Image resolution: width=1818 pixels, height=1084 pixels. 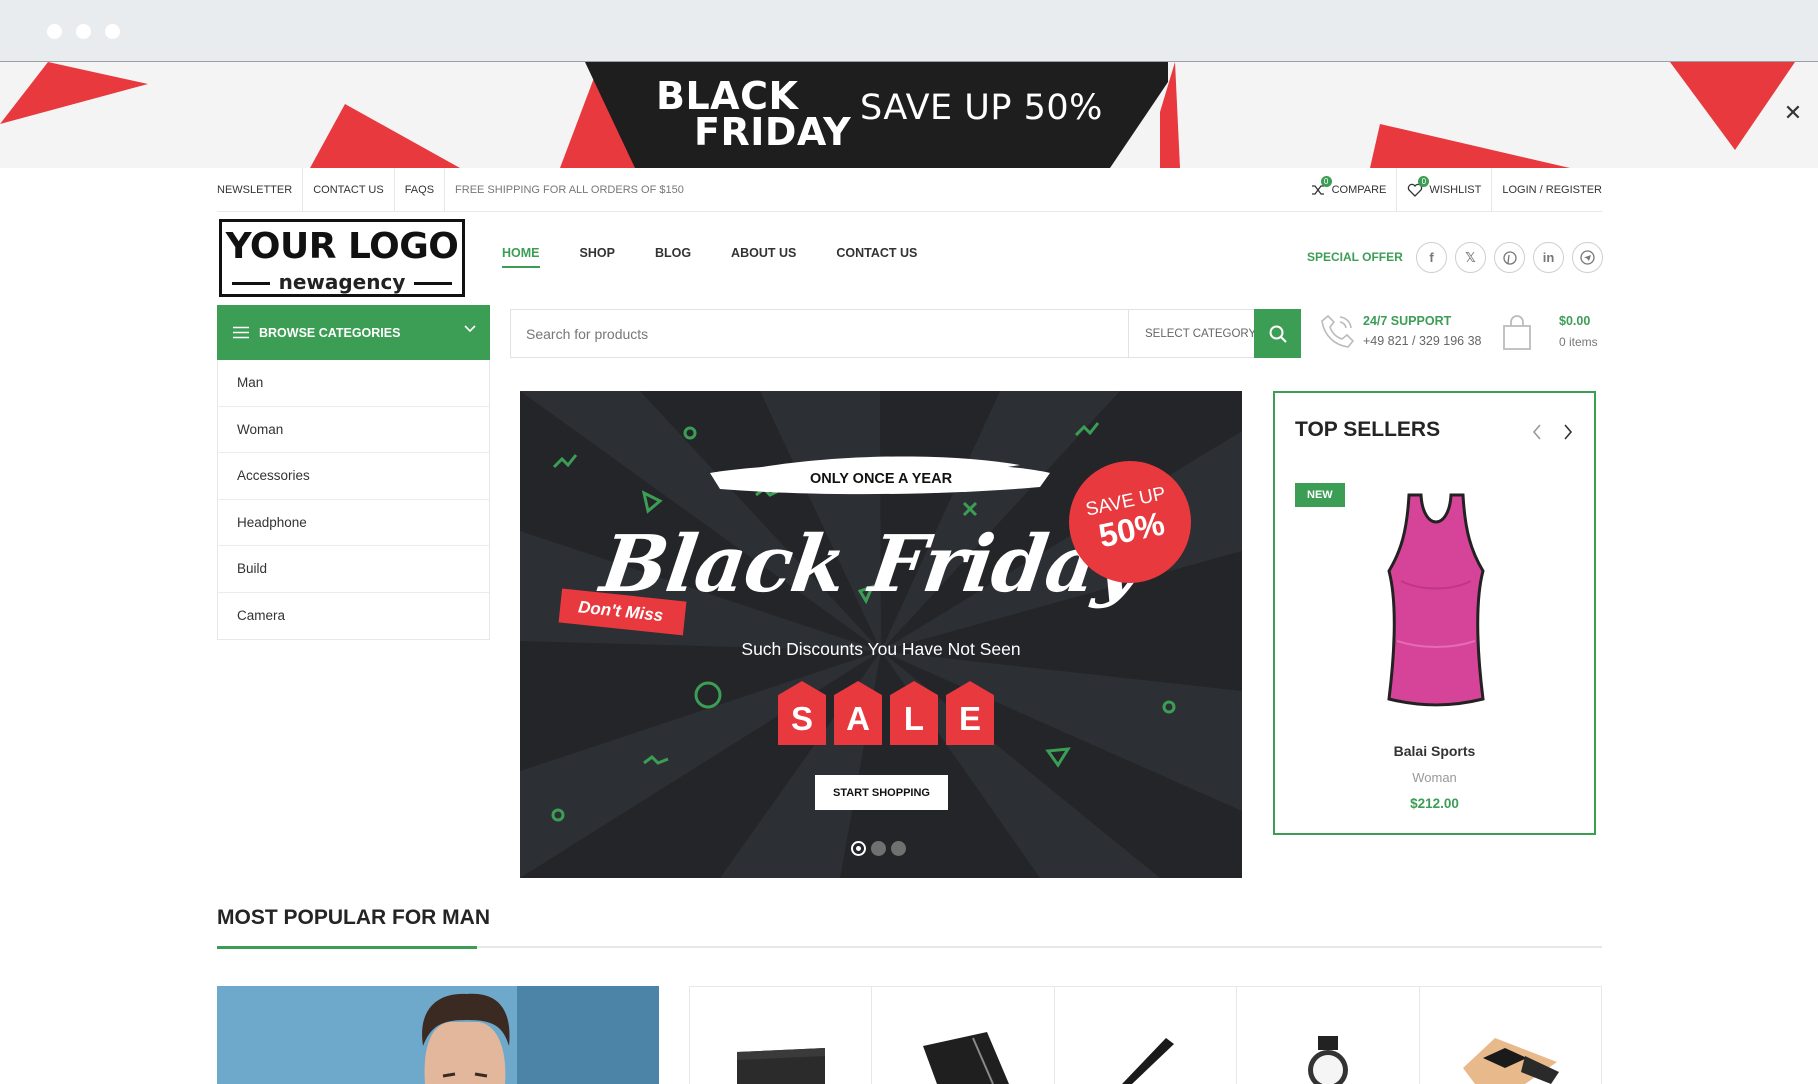 What do you see at coordinates (876, 257) in the screenshot?
I see `nav-contact-us: CONTACT US` at bounding box center [876, 257].